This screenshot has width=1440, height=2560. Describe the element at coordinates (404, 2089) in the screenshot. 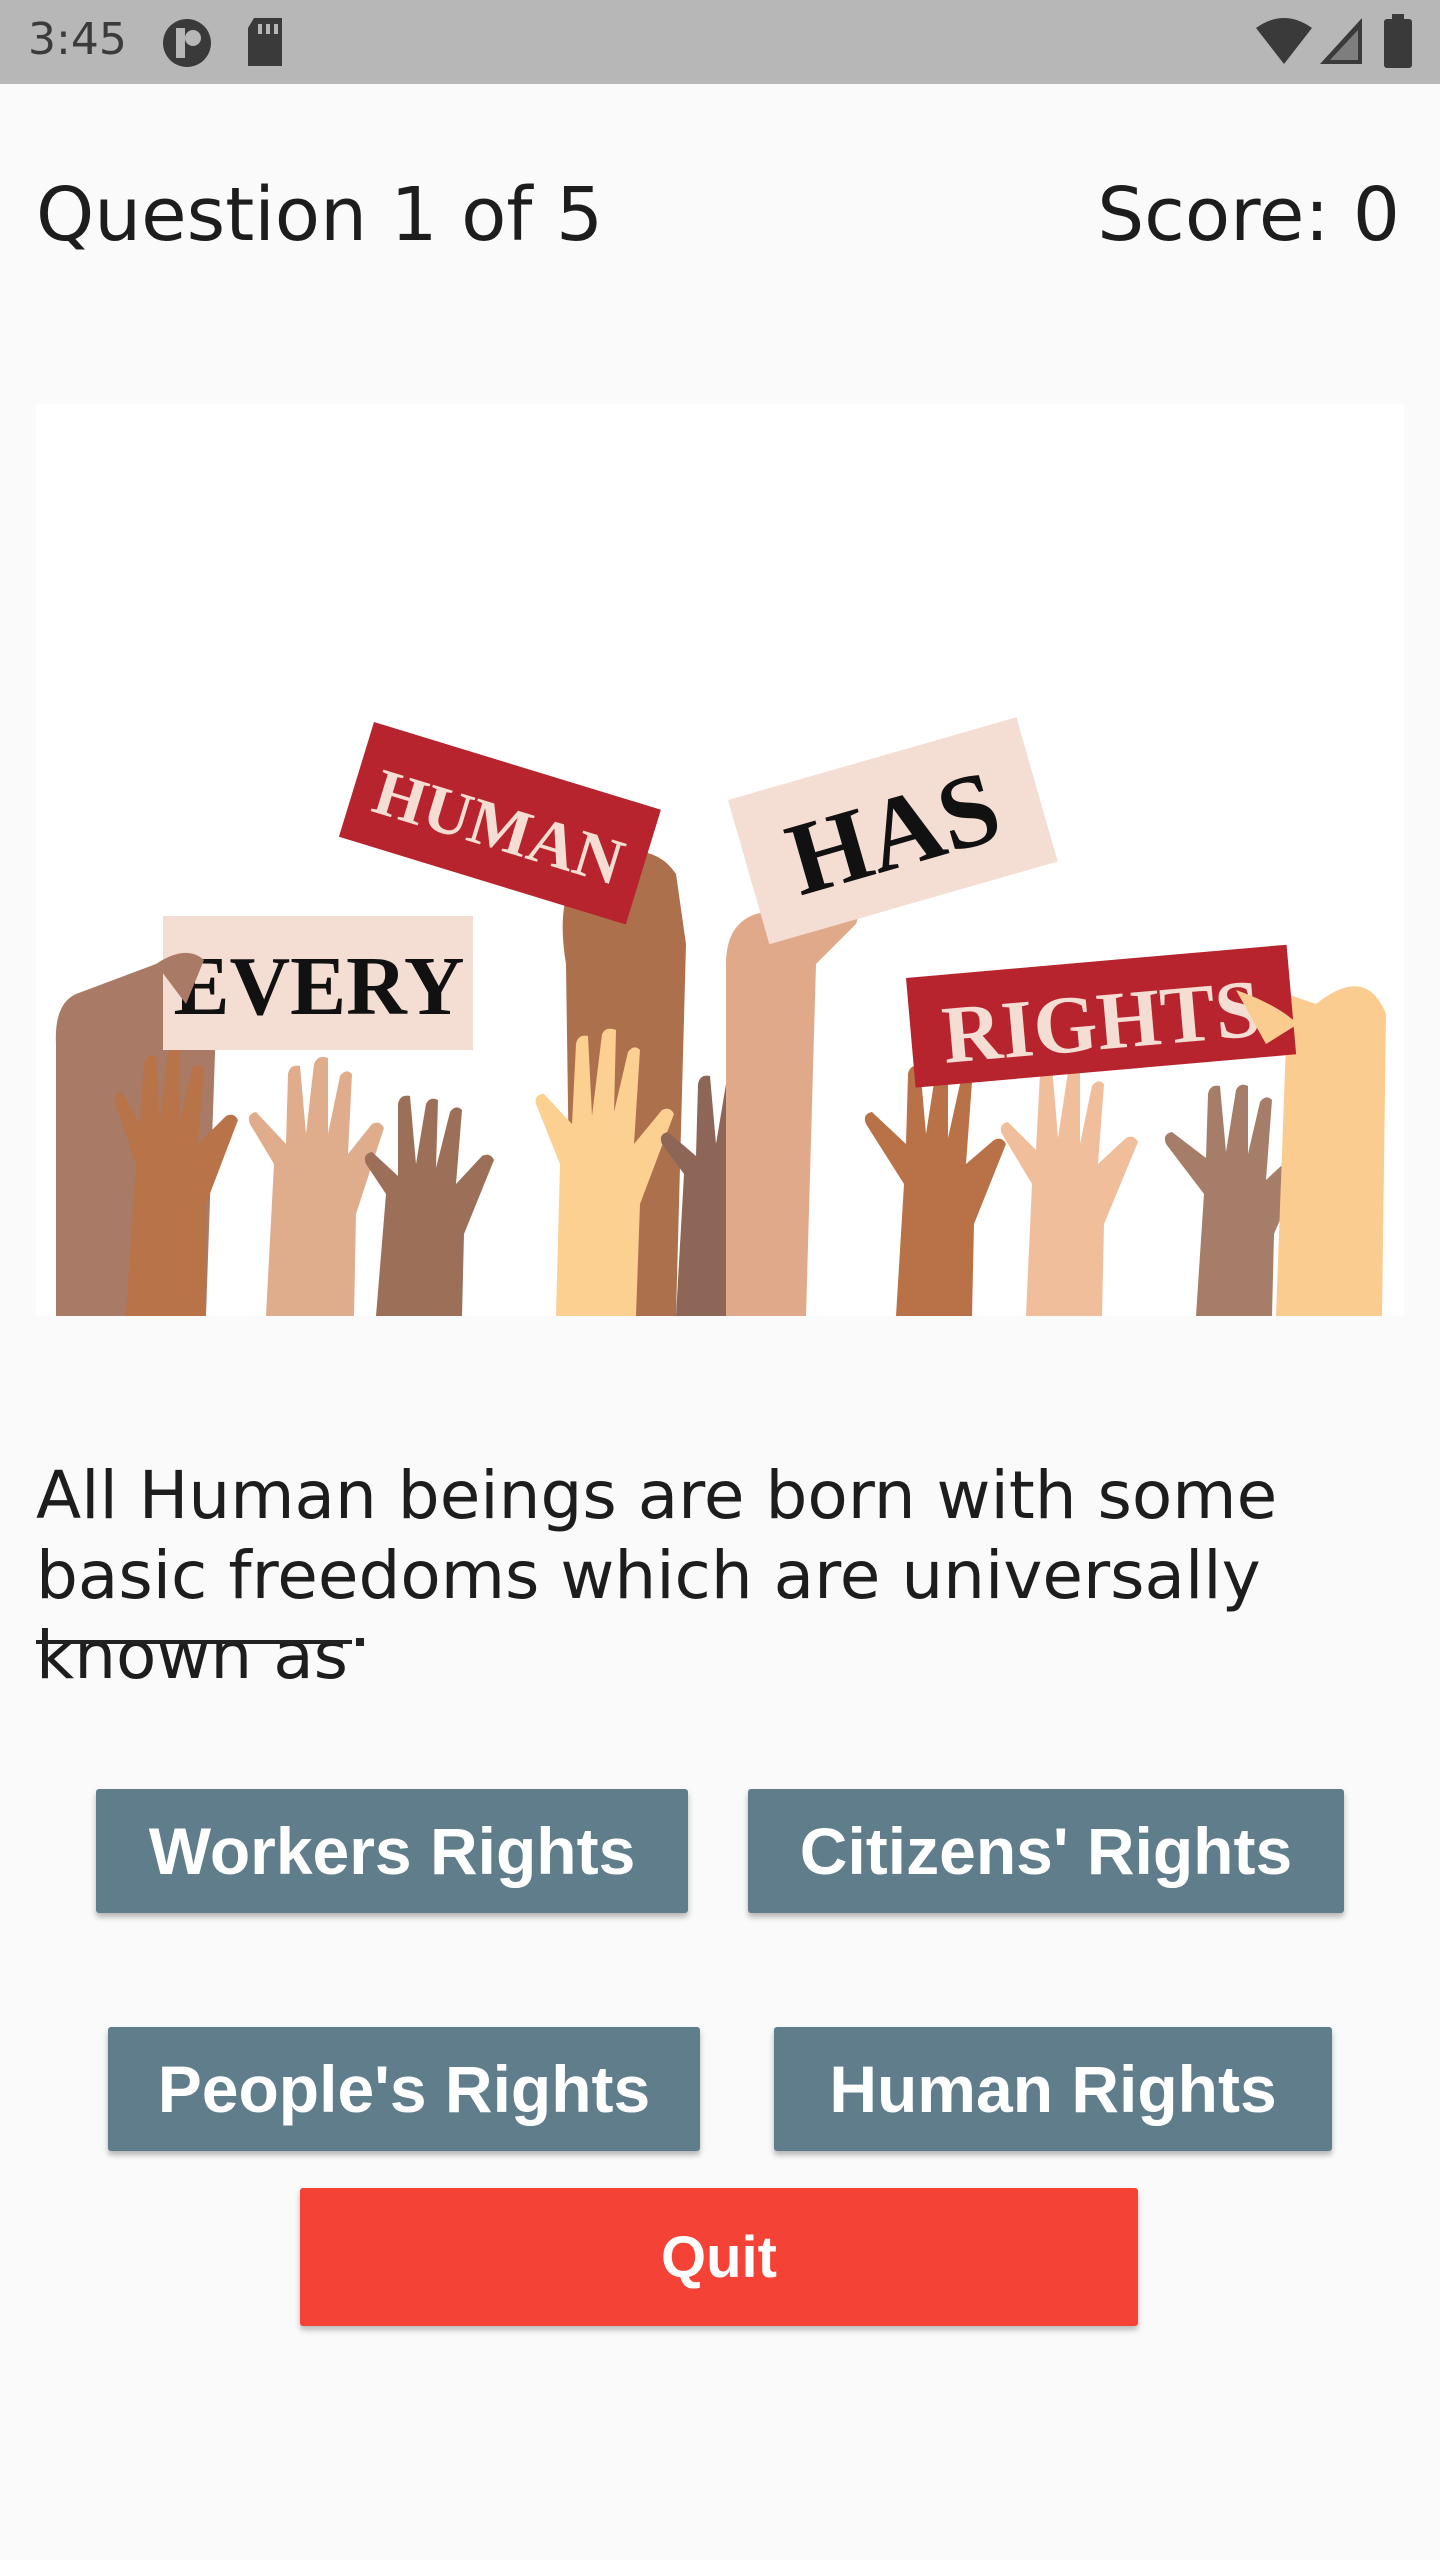

I see `answer-button-peoples-rights: People's Rights` at that location.